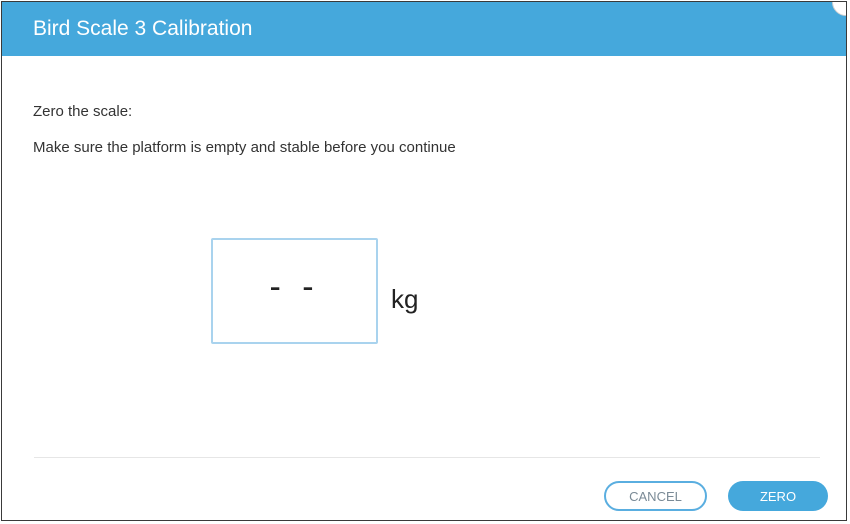 This screenshot has width=850, height=524. What do you see at coordinates (405, 299) in the screenshot?
I see `weight-unit: kg` at bounding box center [405, 299].